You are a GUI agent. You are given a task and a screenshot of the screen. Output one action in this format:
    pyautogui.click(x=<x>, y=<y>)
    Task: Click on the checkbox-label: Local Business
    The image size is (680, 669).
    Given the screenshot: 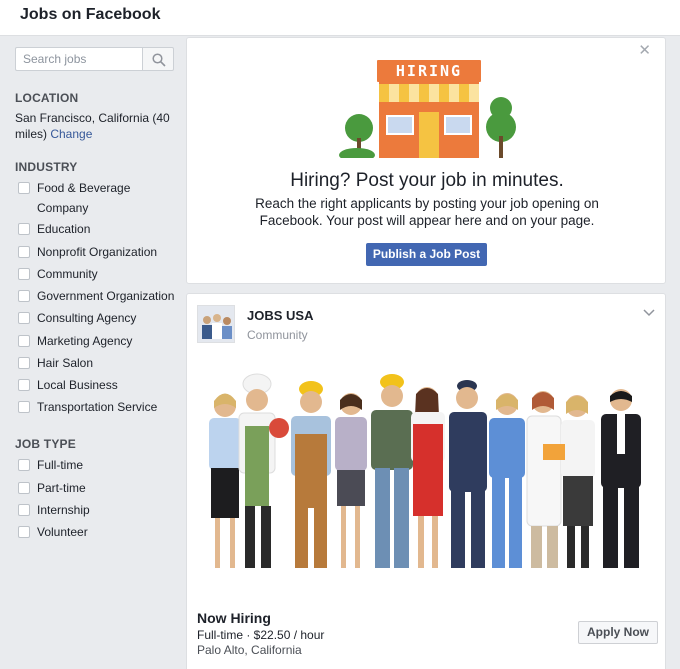 What is the action you would take?
    pyautogui.click(x=77, y=385)
    